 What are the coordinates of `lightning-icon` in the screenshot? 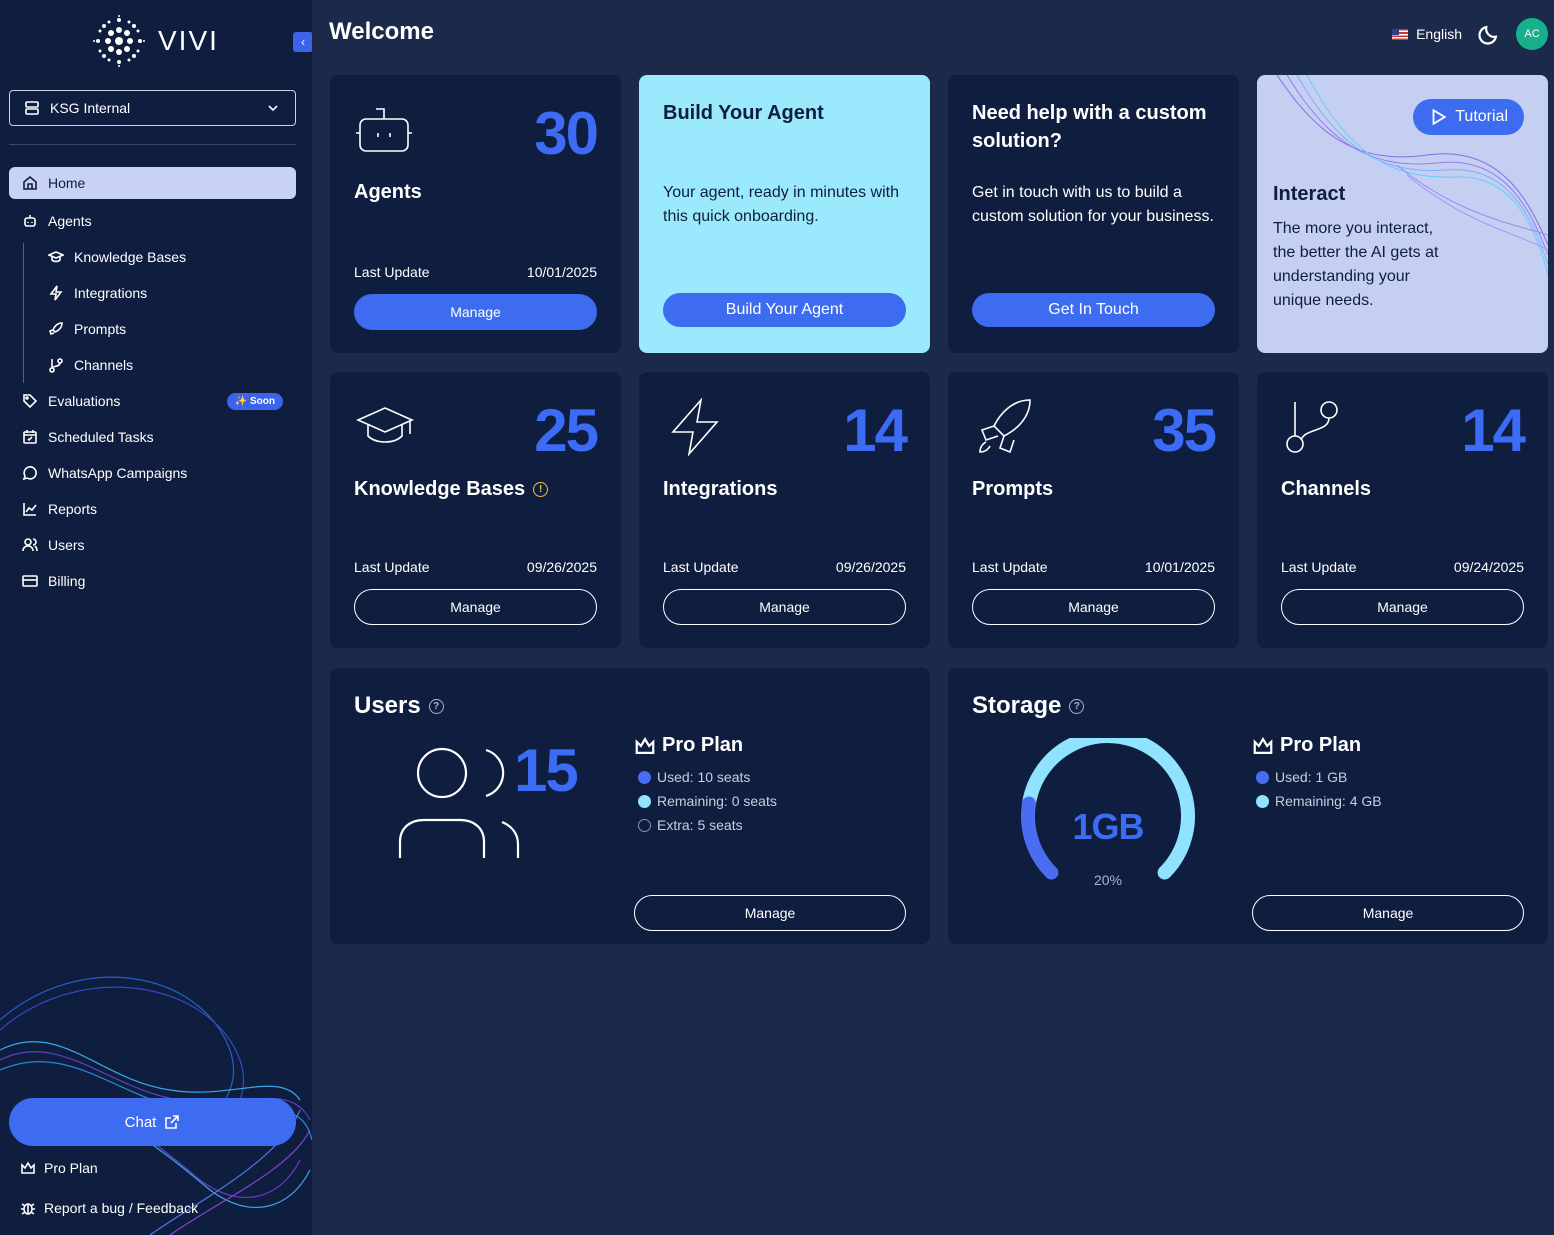 It's located at (56, 293).